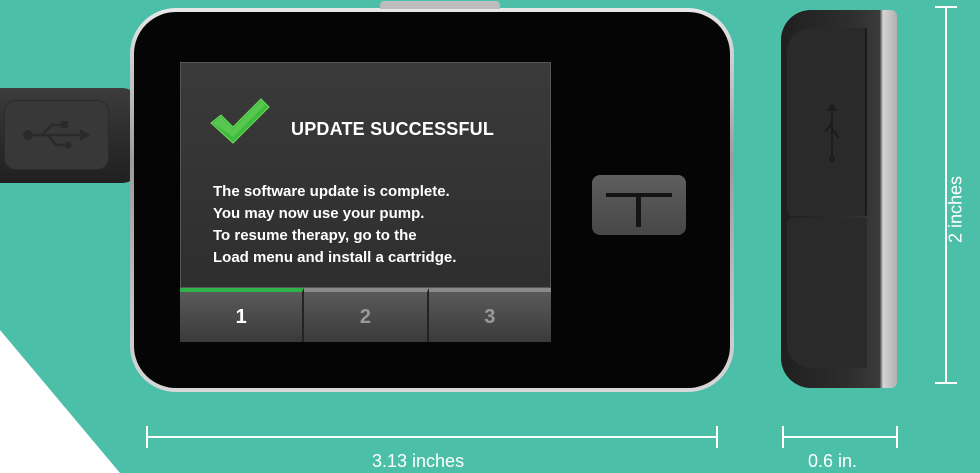 The height and width of the screenshot is (473, 980). I want to click on depth-dimension-line, so click(840, 437).